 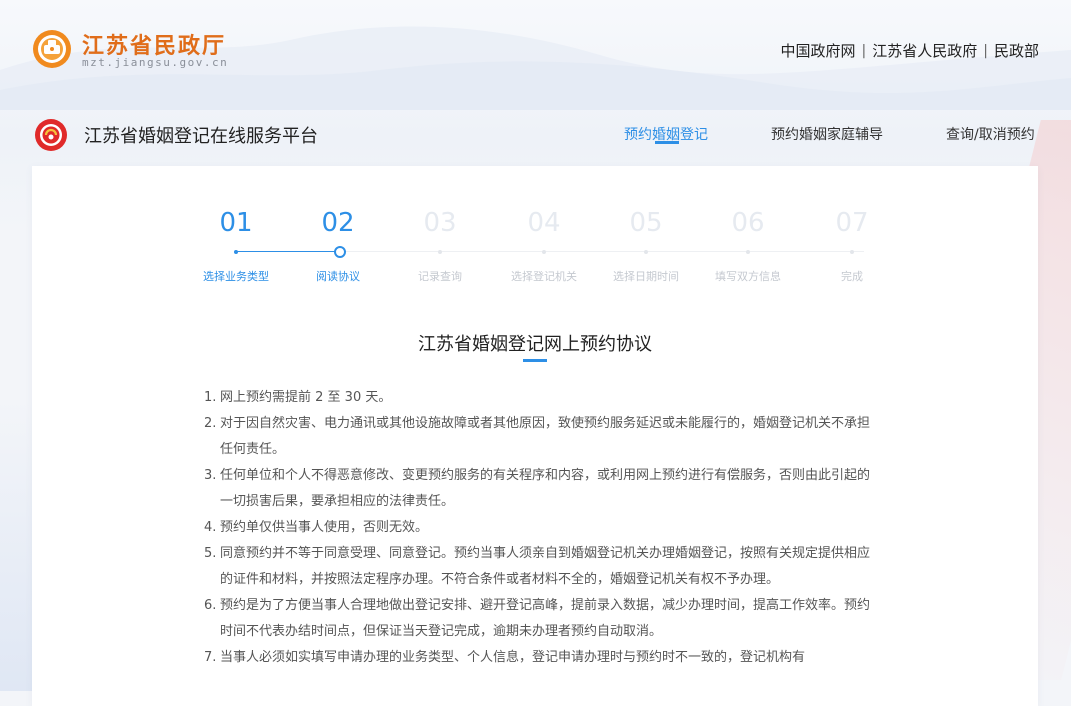 What do you see at coordinates (667, 142) in the screenshot?
I see `nav-active-indicator` at bounding box center [667, 142].